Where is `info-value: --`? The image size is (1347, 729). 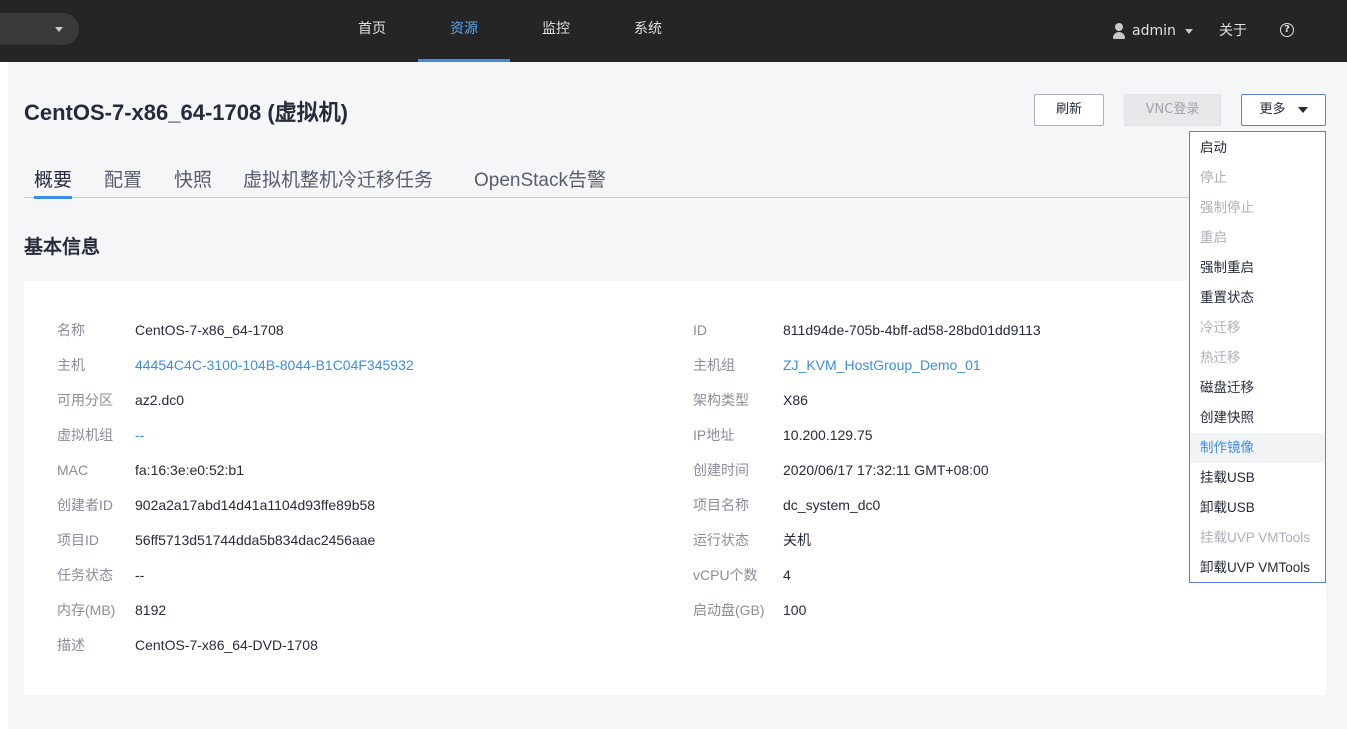
info-value: -- is located at coordinates (140, 575).